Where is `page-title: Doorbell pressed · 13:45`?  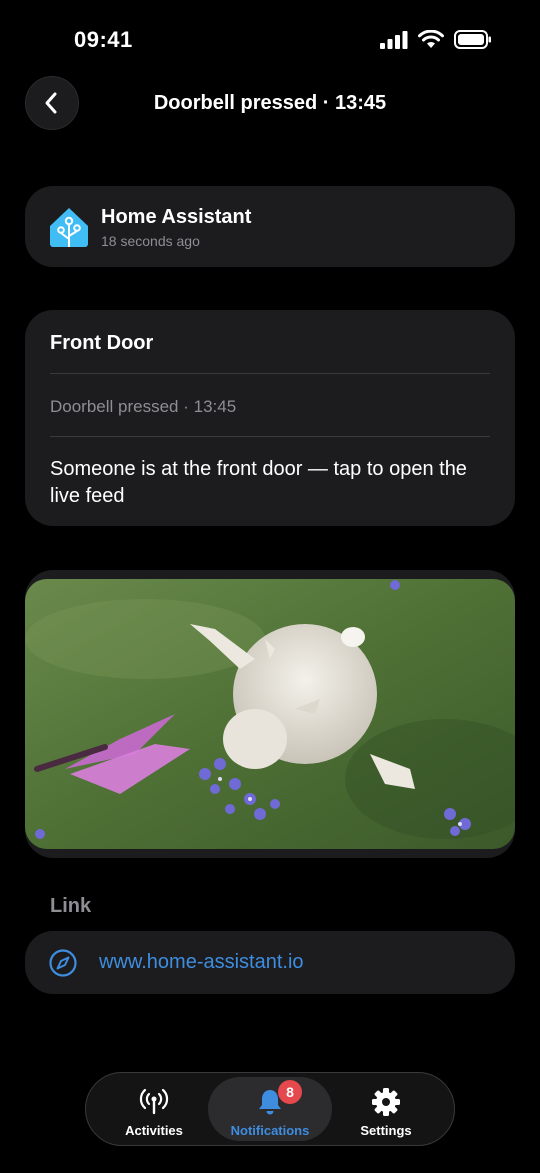
page-title: Doorbell pressed · 13:45 is located at coordinates (270, 103).